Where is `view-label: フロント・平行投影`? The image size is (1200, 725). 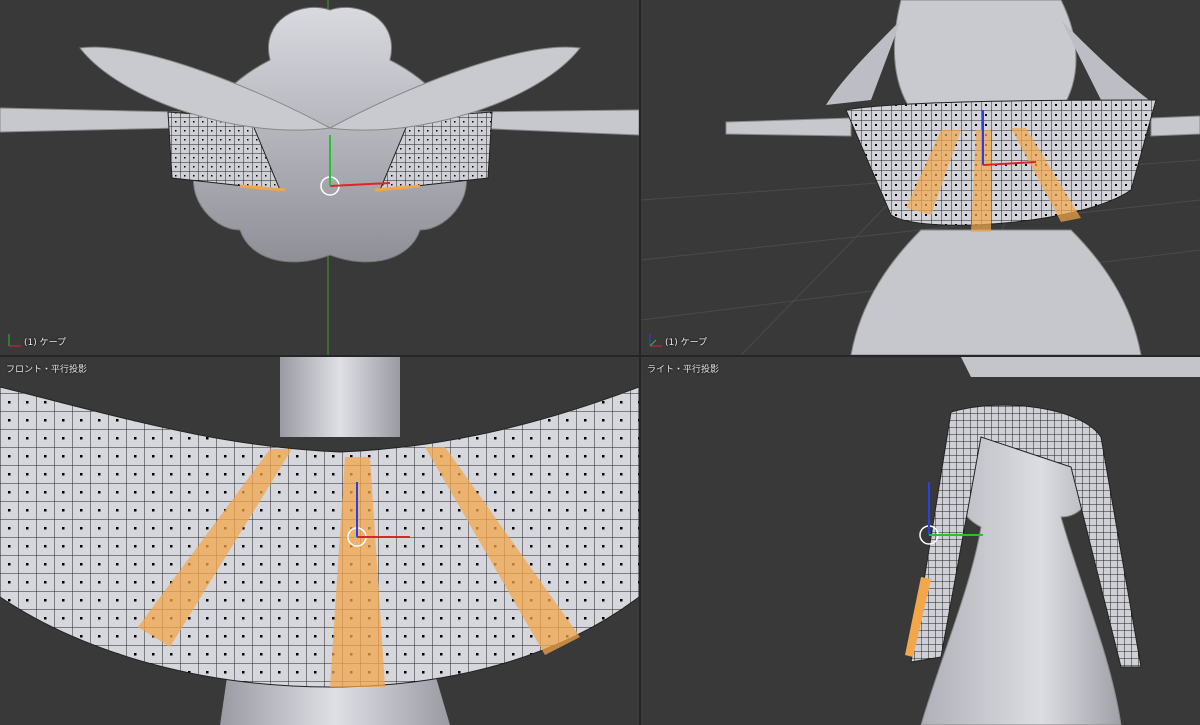 view-label: フロント・平行投影 is located at coordinates (47, 370).